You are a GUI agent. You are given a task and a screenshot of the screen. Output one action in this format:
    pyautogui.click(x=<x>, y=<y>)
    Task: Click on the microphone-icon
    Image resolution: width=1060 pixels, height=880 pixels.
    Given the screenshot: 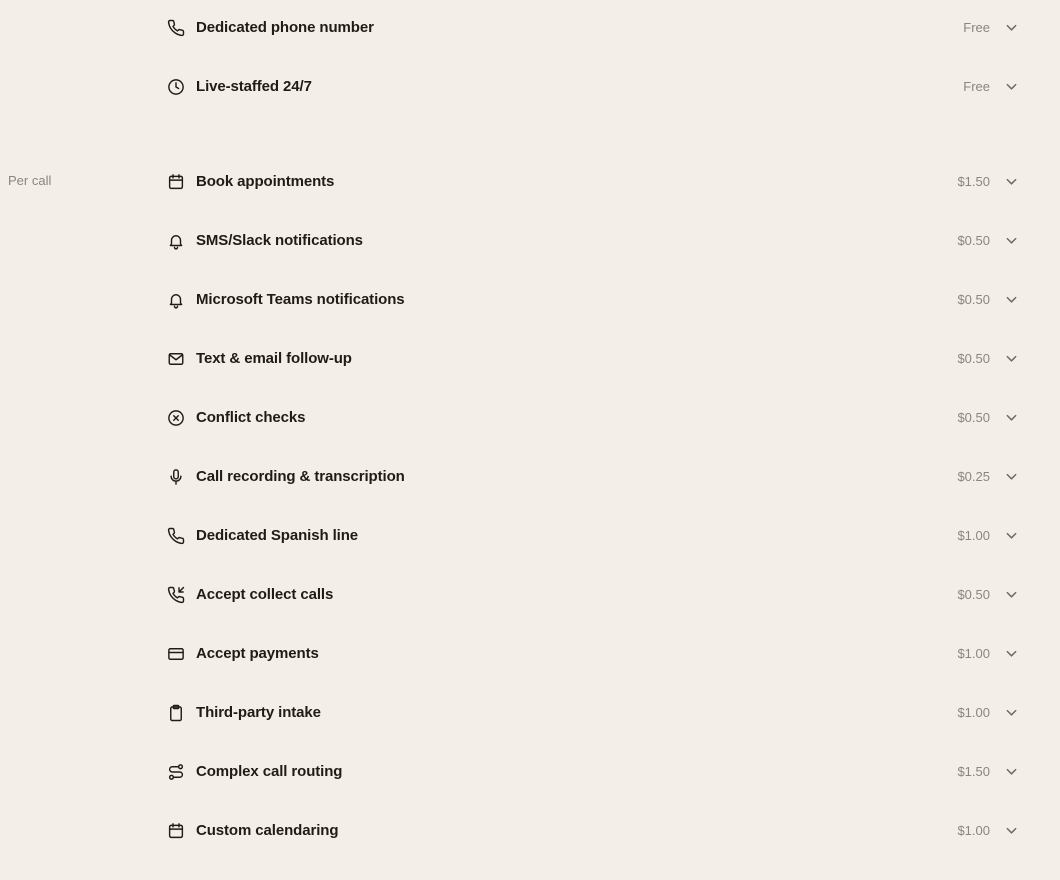 What is the action you would take?
    pyautogui.click(x=176, y=477)
    